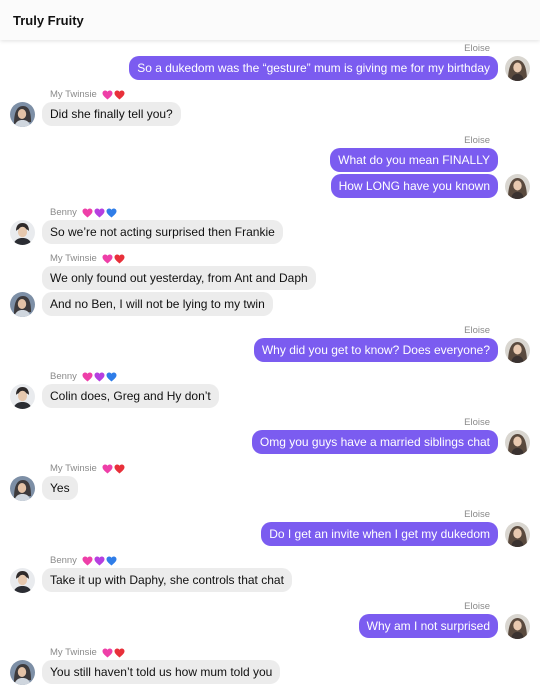 The image size is (540, 692). What do you see at coordinates (428, 626) in the screenshot?
I see `message-bubble-sent: Why am I not surprised` at bounding box center [428, 626].